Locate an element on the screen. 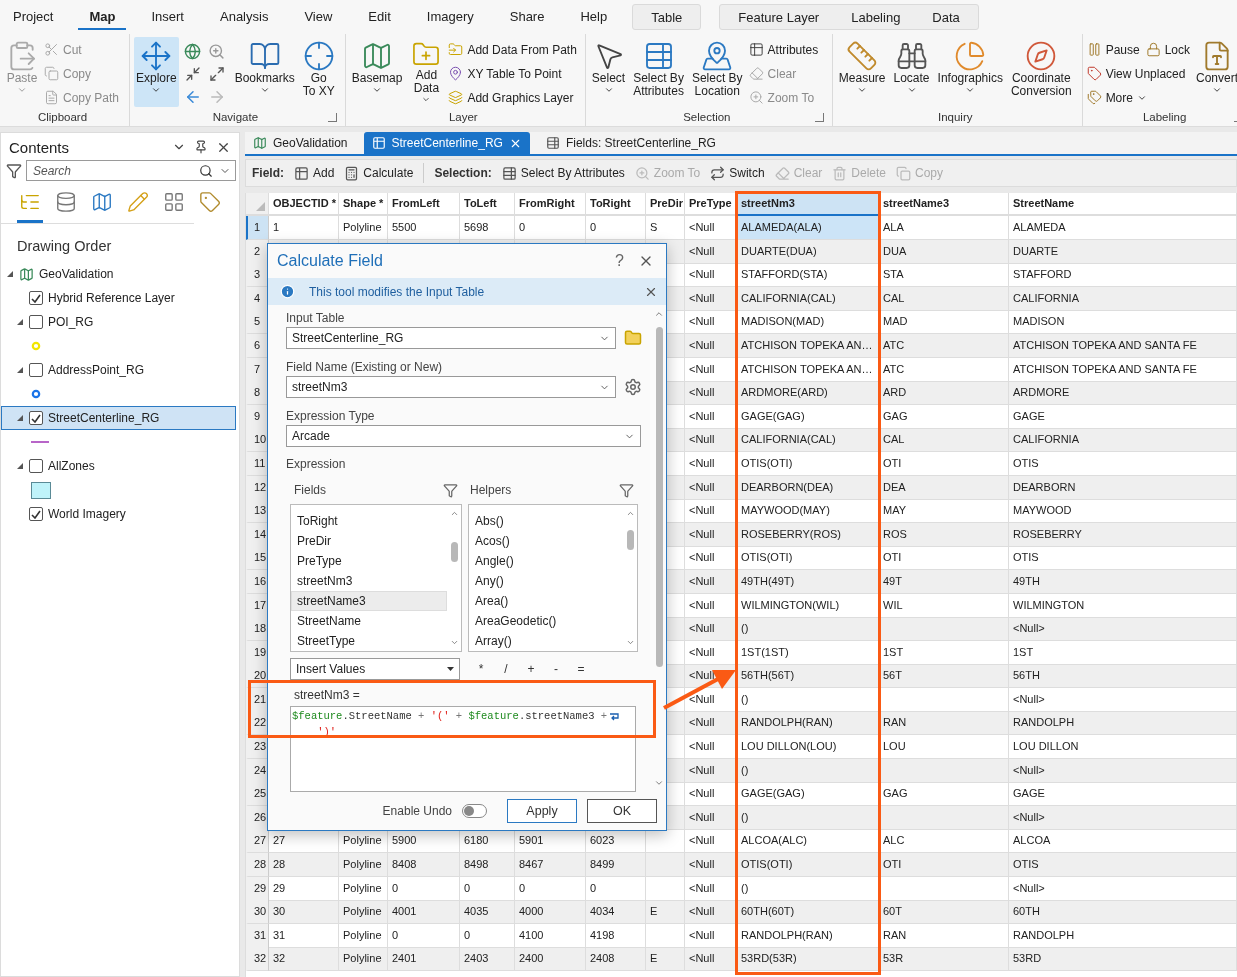  column-header: FromLeft is located at coordinates (424, 204).